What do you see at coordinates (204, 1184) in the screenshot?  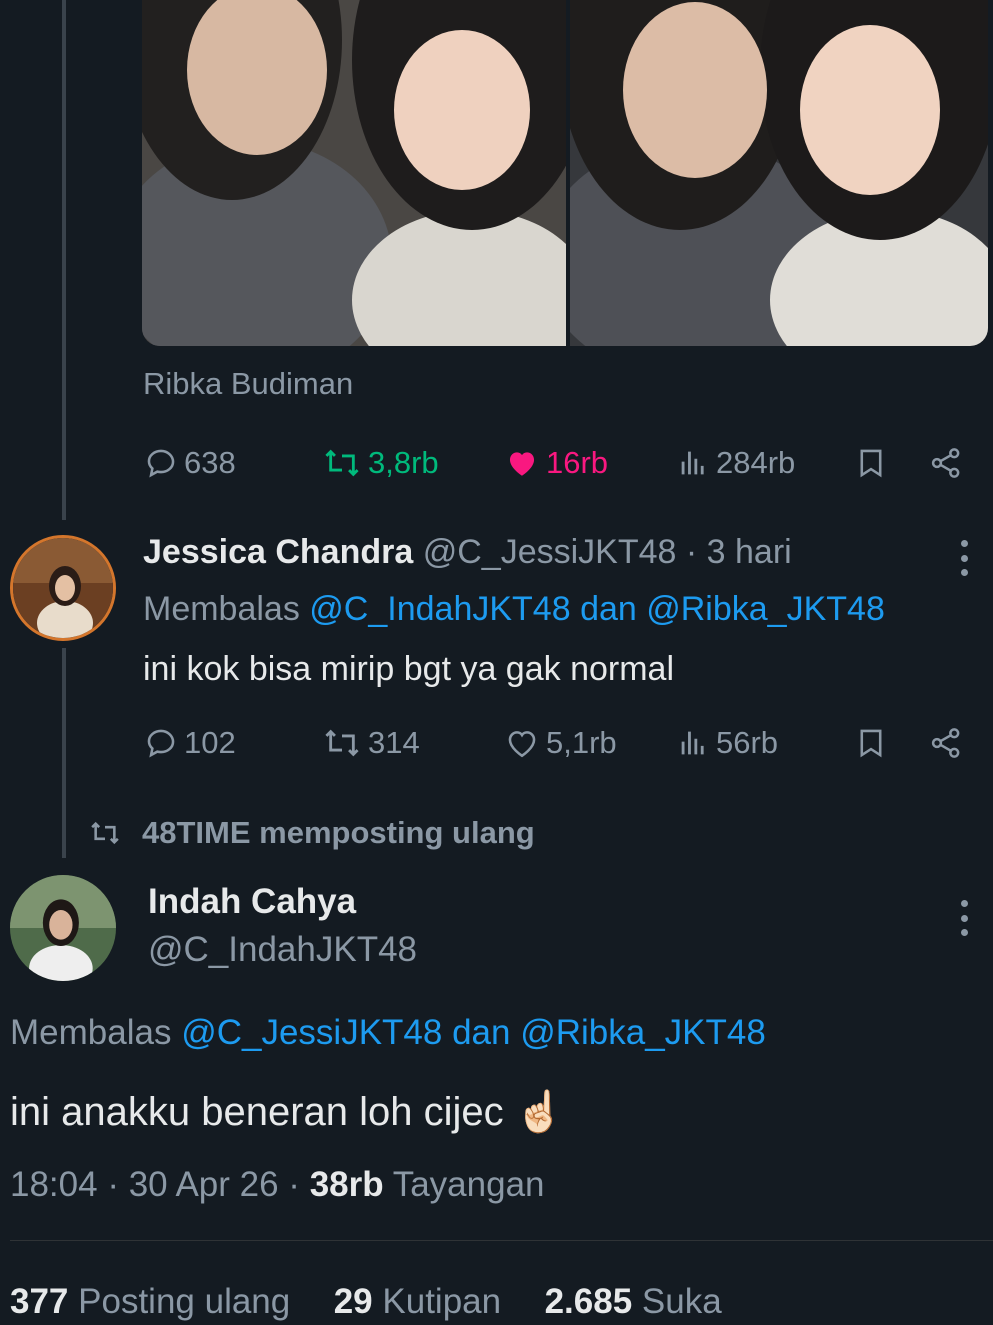 I see `main-date: 30 Apr 26` at bounding box center [204, 1184].